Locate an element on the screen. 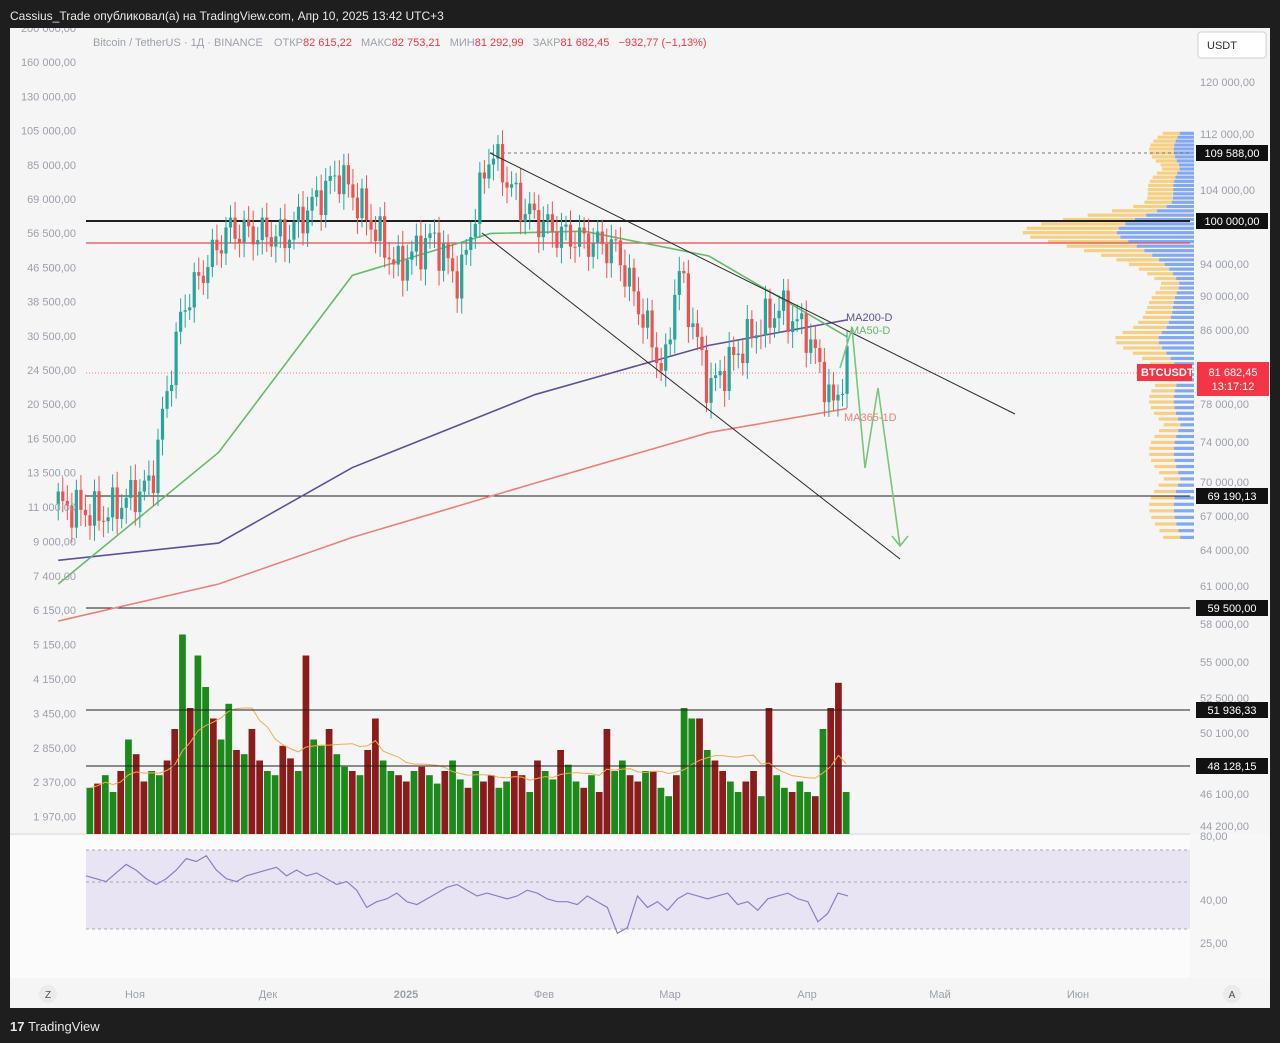 The image size is (1280, 1043). currency-button: USDT is located at coordinates (1232, 45).